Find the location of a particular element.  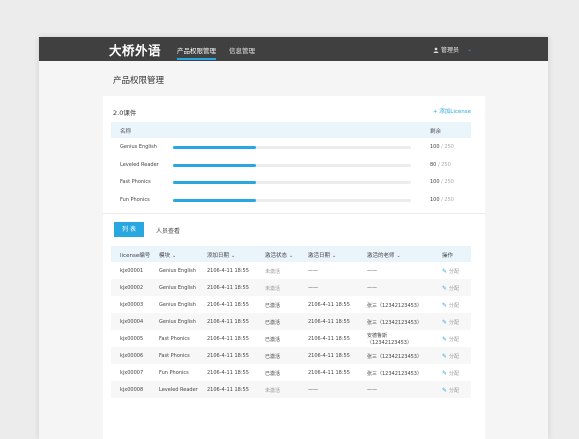

cell-license-id: kjx00007 is located at coordinates (132, 373).